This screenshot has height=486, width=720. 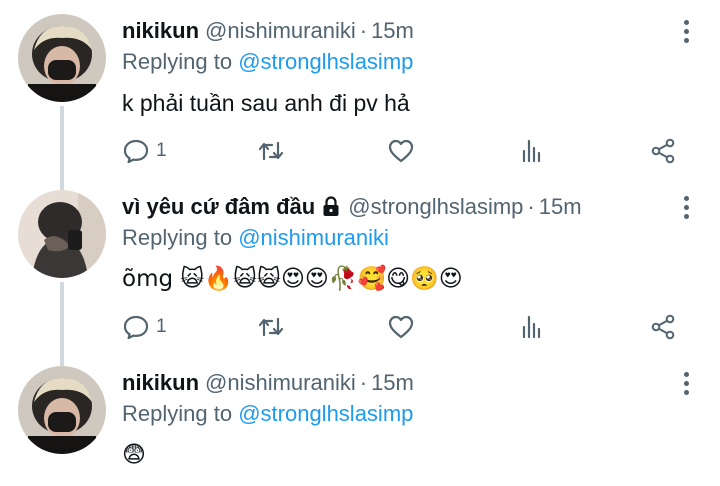 What do you see at coordinates (218, 206) in the screenshot?
I see `display-name: vì yêu cứ đâm đầu` at bounding box center [218, 206].